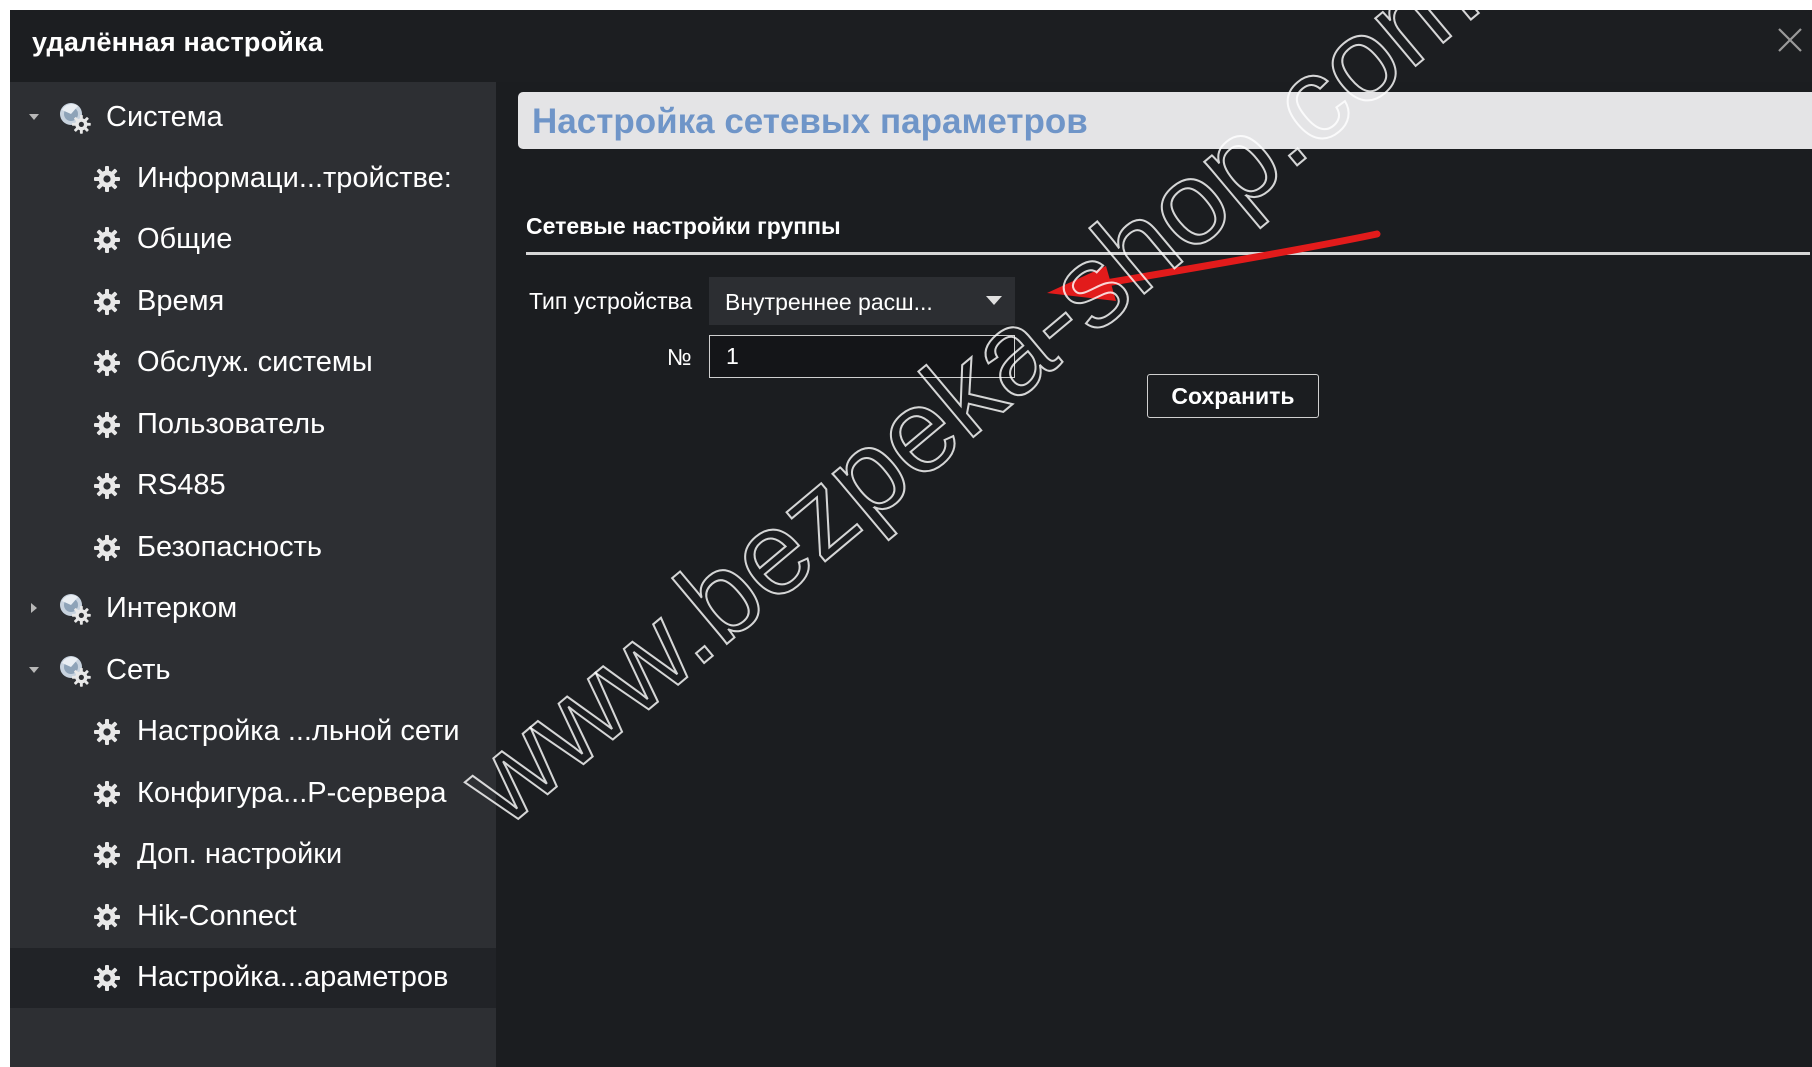 The image size is (1812, 1067). What do you see at coordinates (181, 301) in the screenshot?
I see `tree-item-label: Время` at bounding box center [181, 301].